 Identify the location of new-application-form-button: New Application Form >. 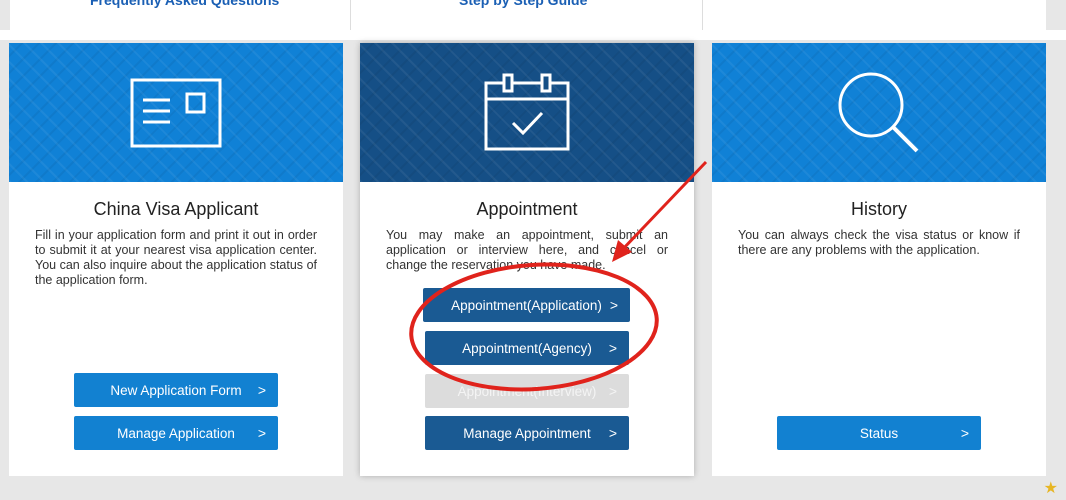
(176, 390).